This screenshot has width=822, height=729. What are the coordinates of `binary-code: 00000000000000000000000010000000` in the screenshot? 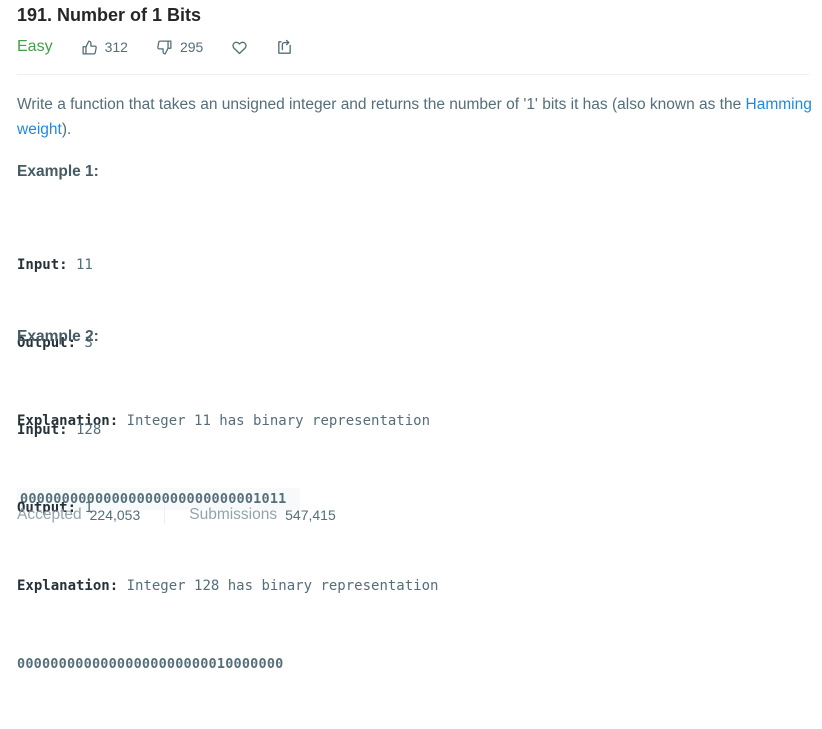 It's located at (150, 664).